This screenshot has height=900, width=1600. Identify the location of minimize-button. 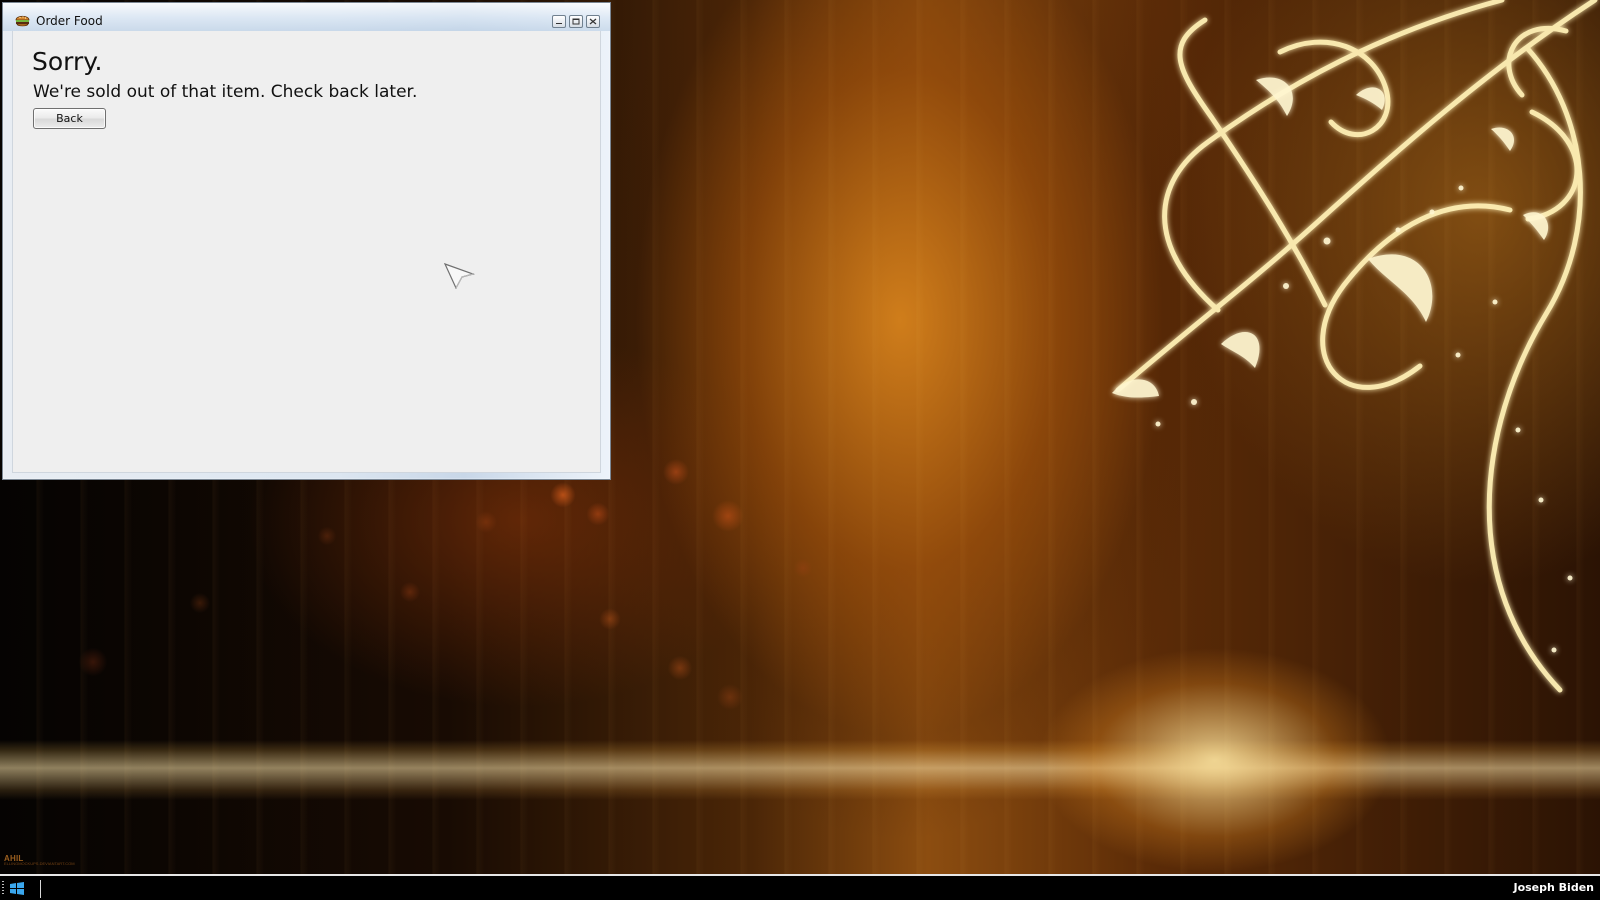
(559, 21).